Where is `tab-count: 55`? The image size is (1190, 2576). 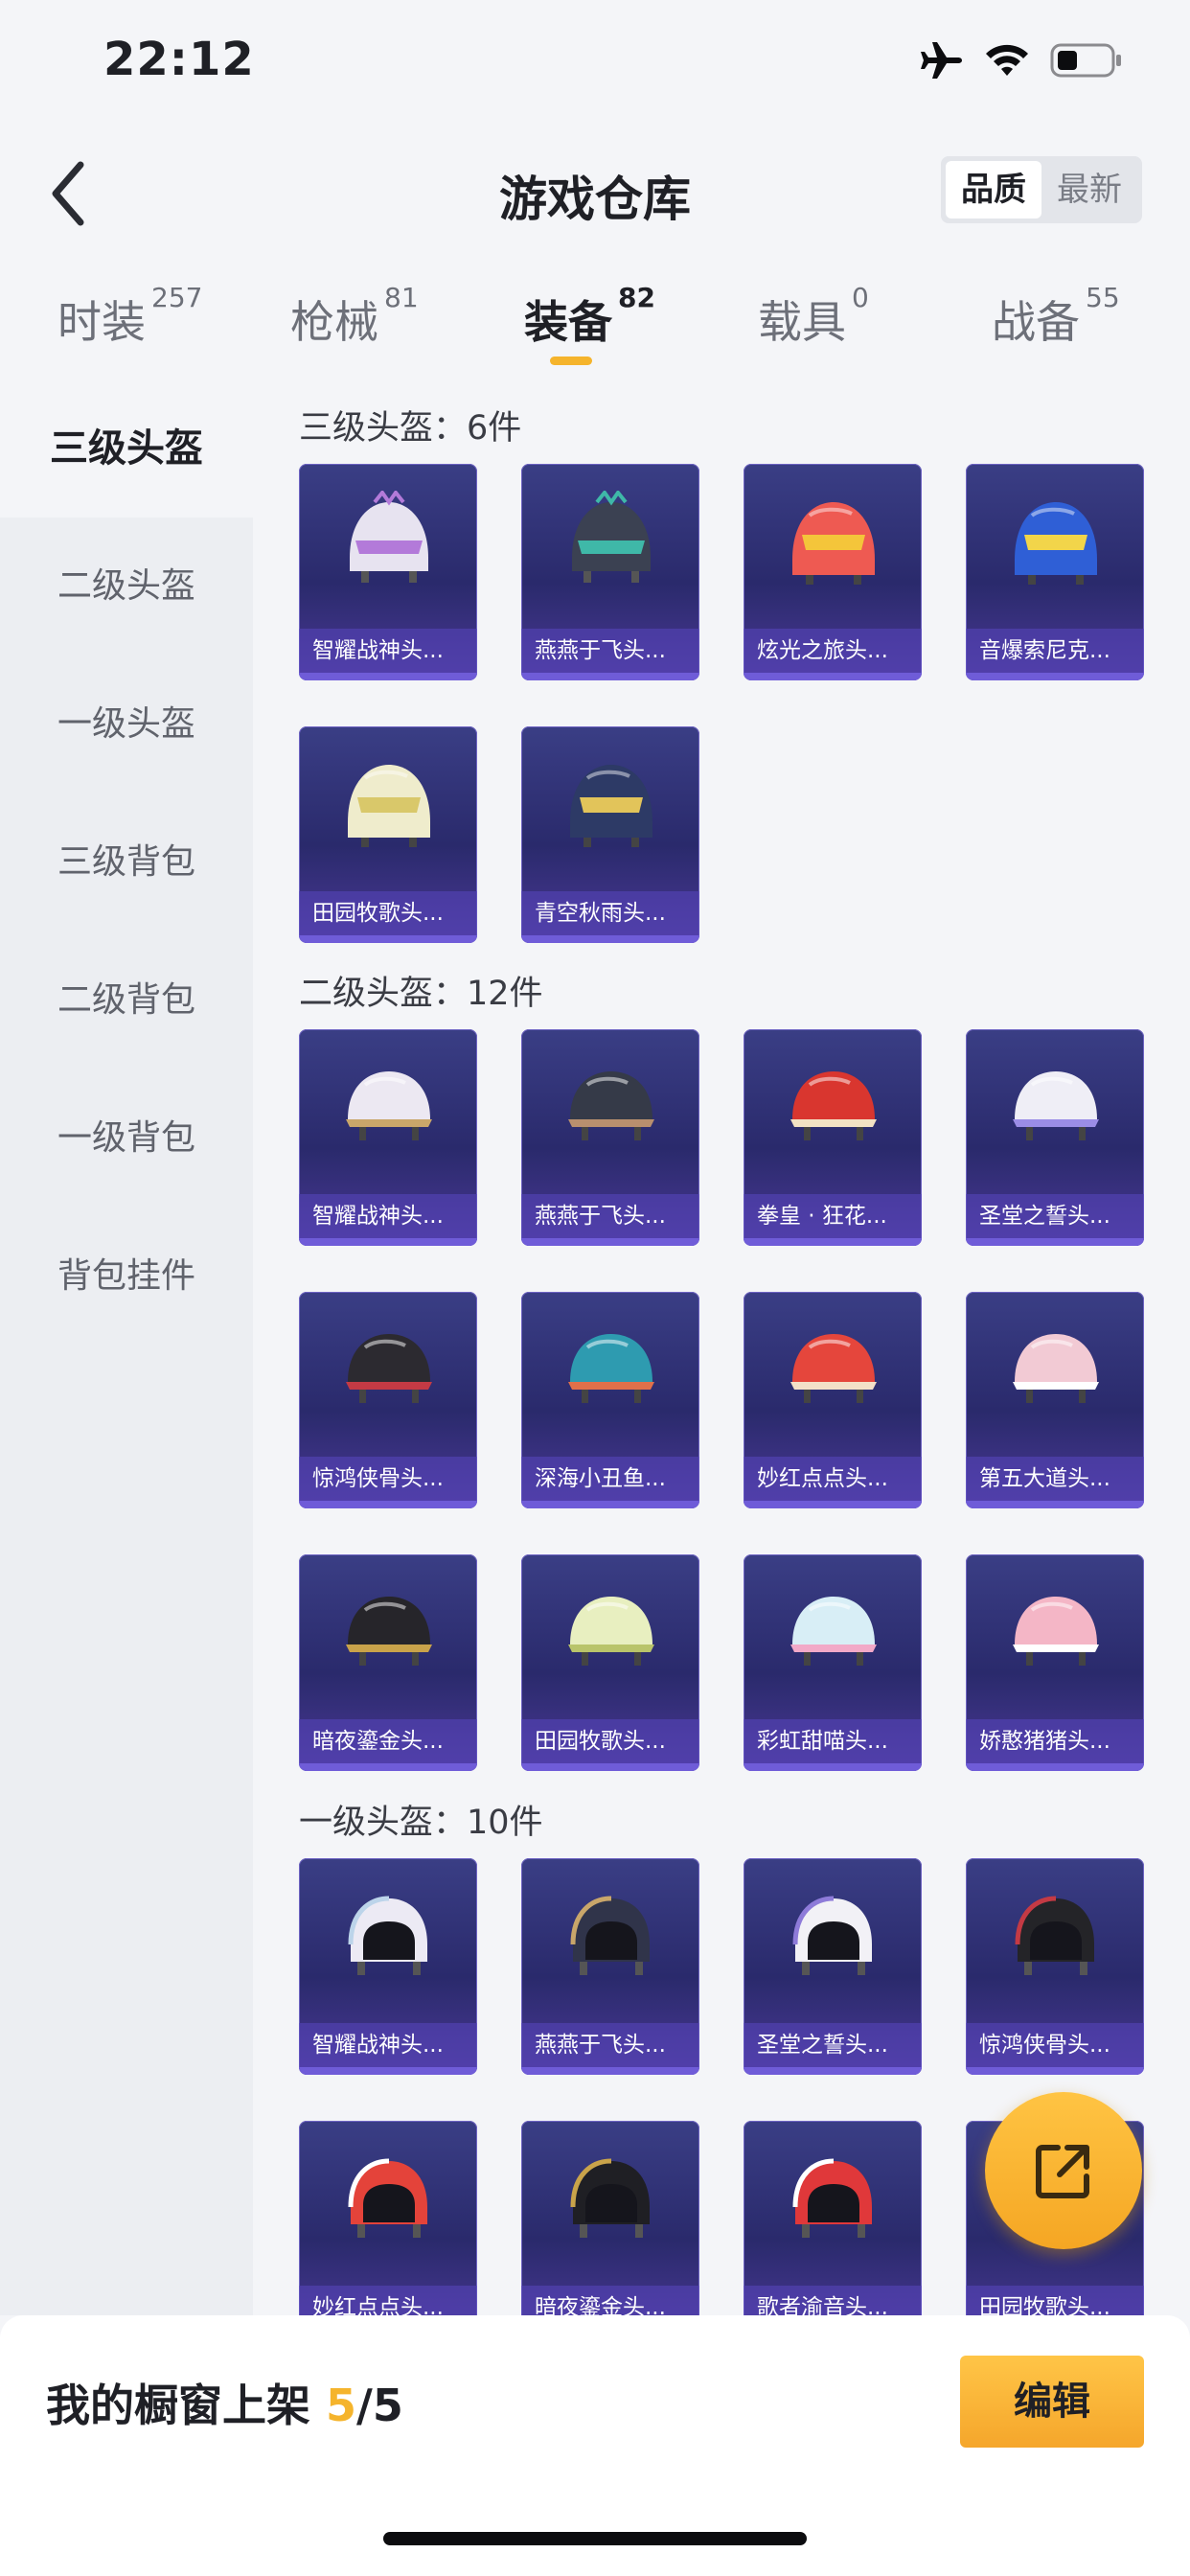 tab-count: 55 is located at coordinates (1103, 297).